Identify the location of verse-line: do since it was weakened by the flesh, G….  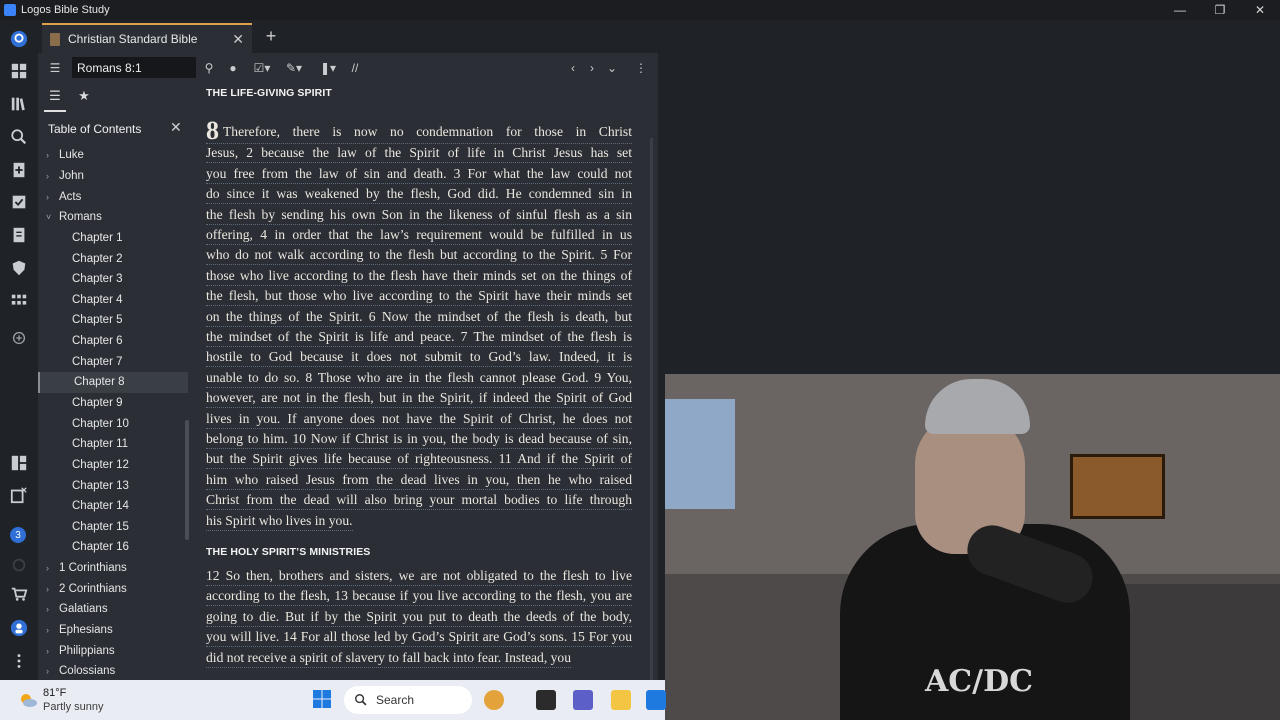
(419, 195).